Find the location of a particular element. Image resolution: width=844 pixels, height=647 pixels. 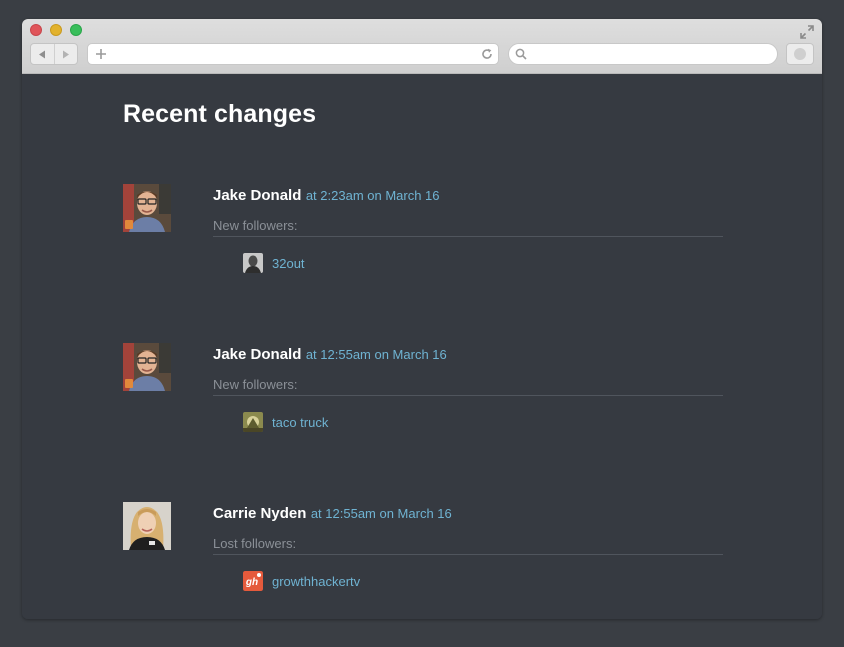

search-bar is located at coordinates (643, 54).